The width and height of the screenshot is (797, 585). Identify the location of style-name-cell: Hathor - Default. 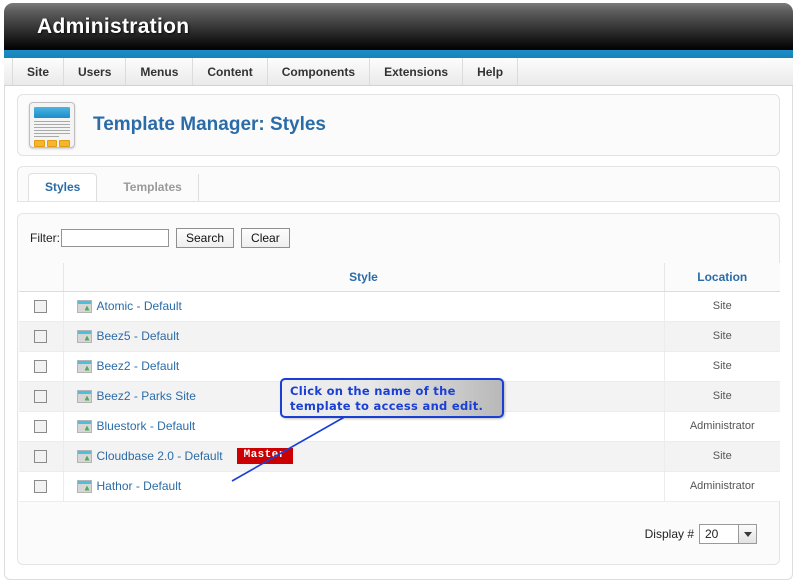
(364, 486).